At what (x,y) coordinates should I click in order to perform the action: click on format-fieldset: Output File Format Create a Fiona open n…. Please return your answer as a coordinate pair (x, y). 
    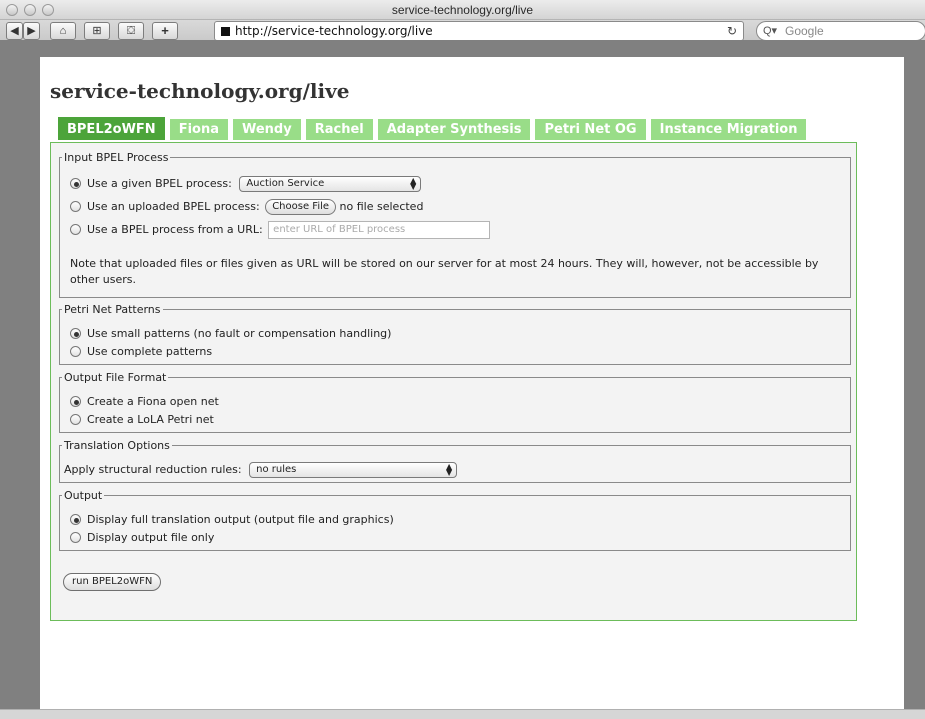
    Looking at the image, I should click on (455, 402).